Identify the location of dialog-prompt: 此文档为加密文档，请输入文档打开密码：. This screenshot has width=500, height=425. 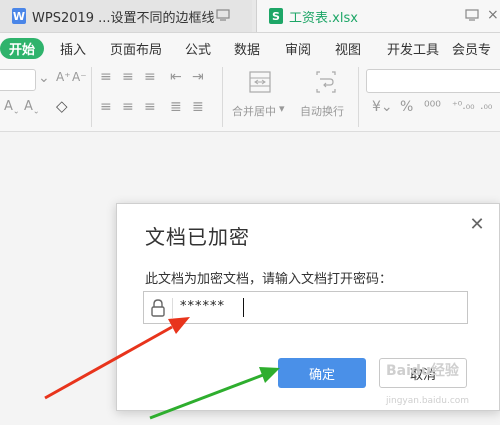
(269, 279).